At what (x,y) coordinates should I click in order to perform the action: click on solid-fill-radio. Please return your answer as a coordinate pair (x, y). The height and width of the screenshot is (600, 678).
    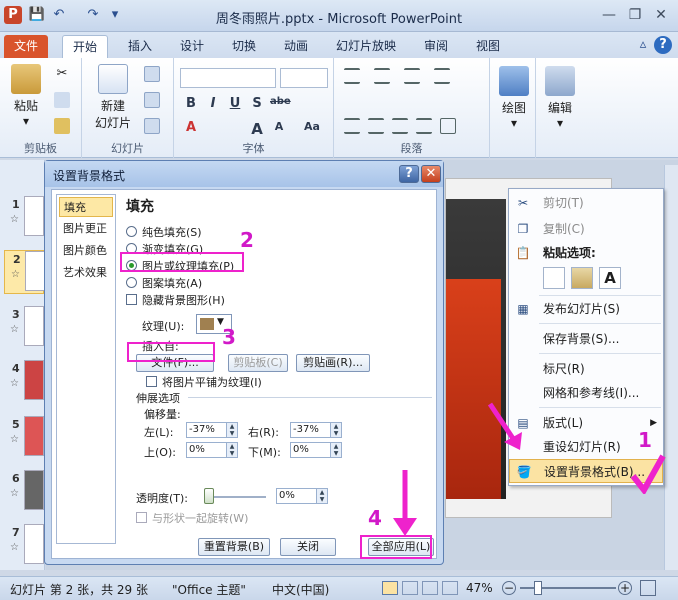
    Looking at the image, I should click on (131, 231).